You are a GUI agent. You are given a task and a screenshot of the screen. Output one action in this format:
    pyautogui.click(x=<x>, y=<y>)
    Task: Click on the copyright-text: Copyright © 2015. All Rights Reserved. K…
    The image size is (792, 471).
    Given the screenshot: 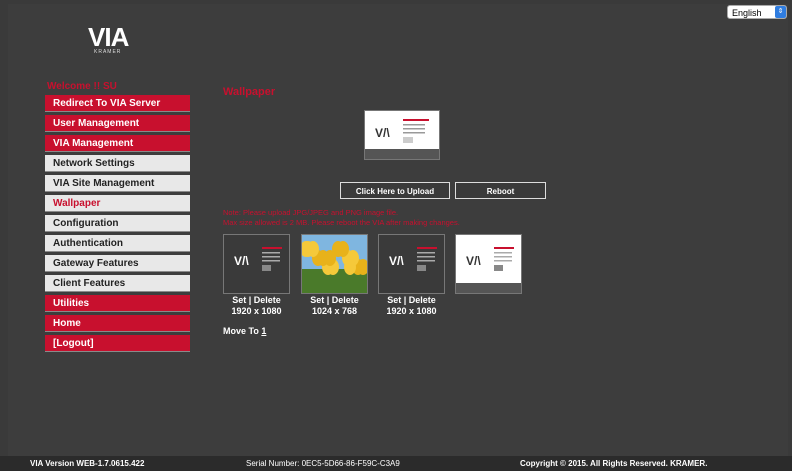 What is the action you would take?
    pyautogui.click(x=614, y=463)
    